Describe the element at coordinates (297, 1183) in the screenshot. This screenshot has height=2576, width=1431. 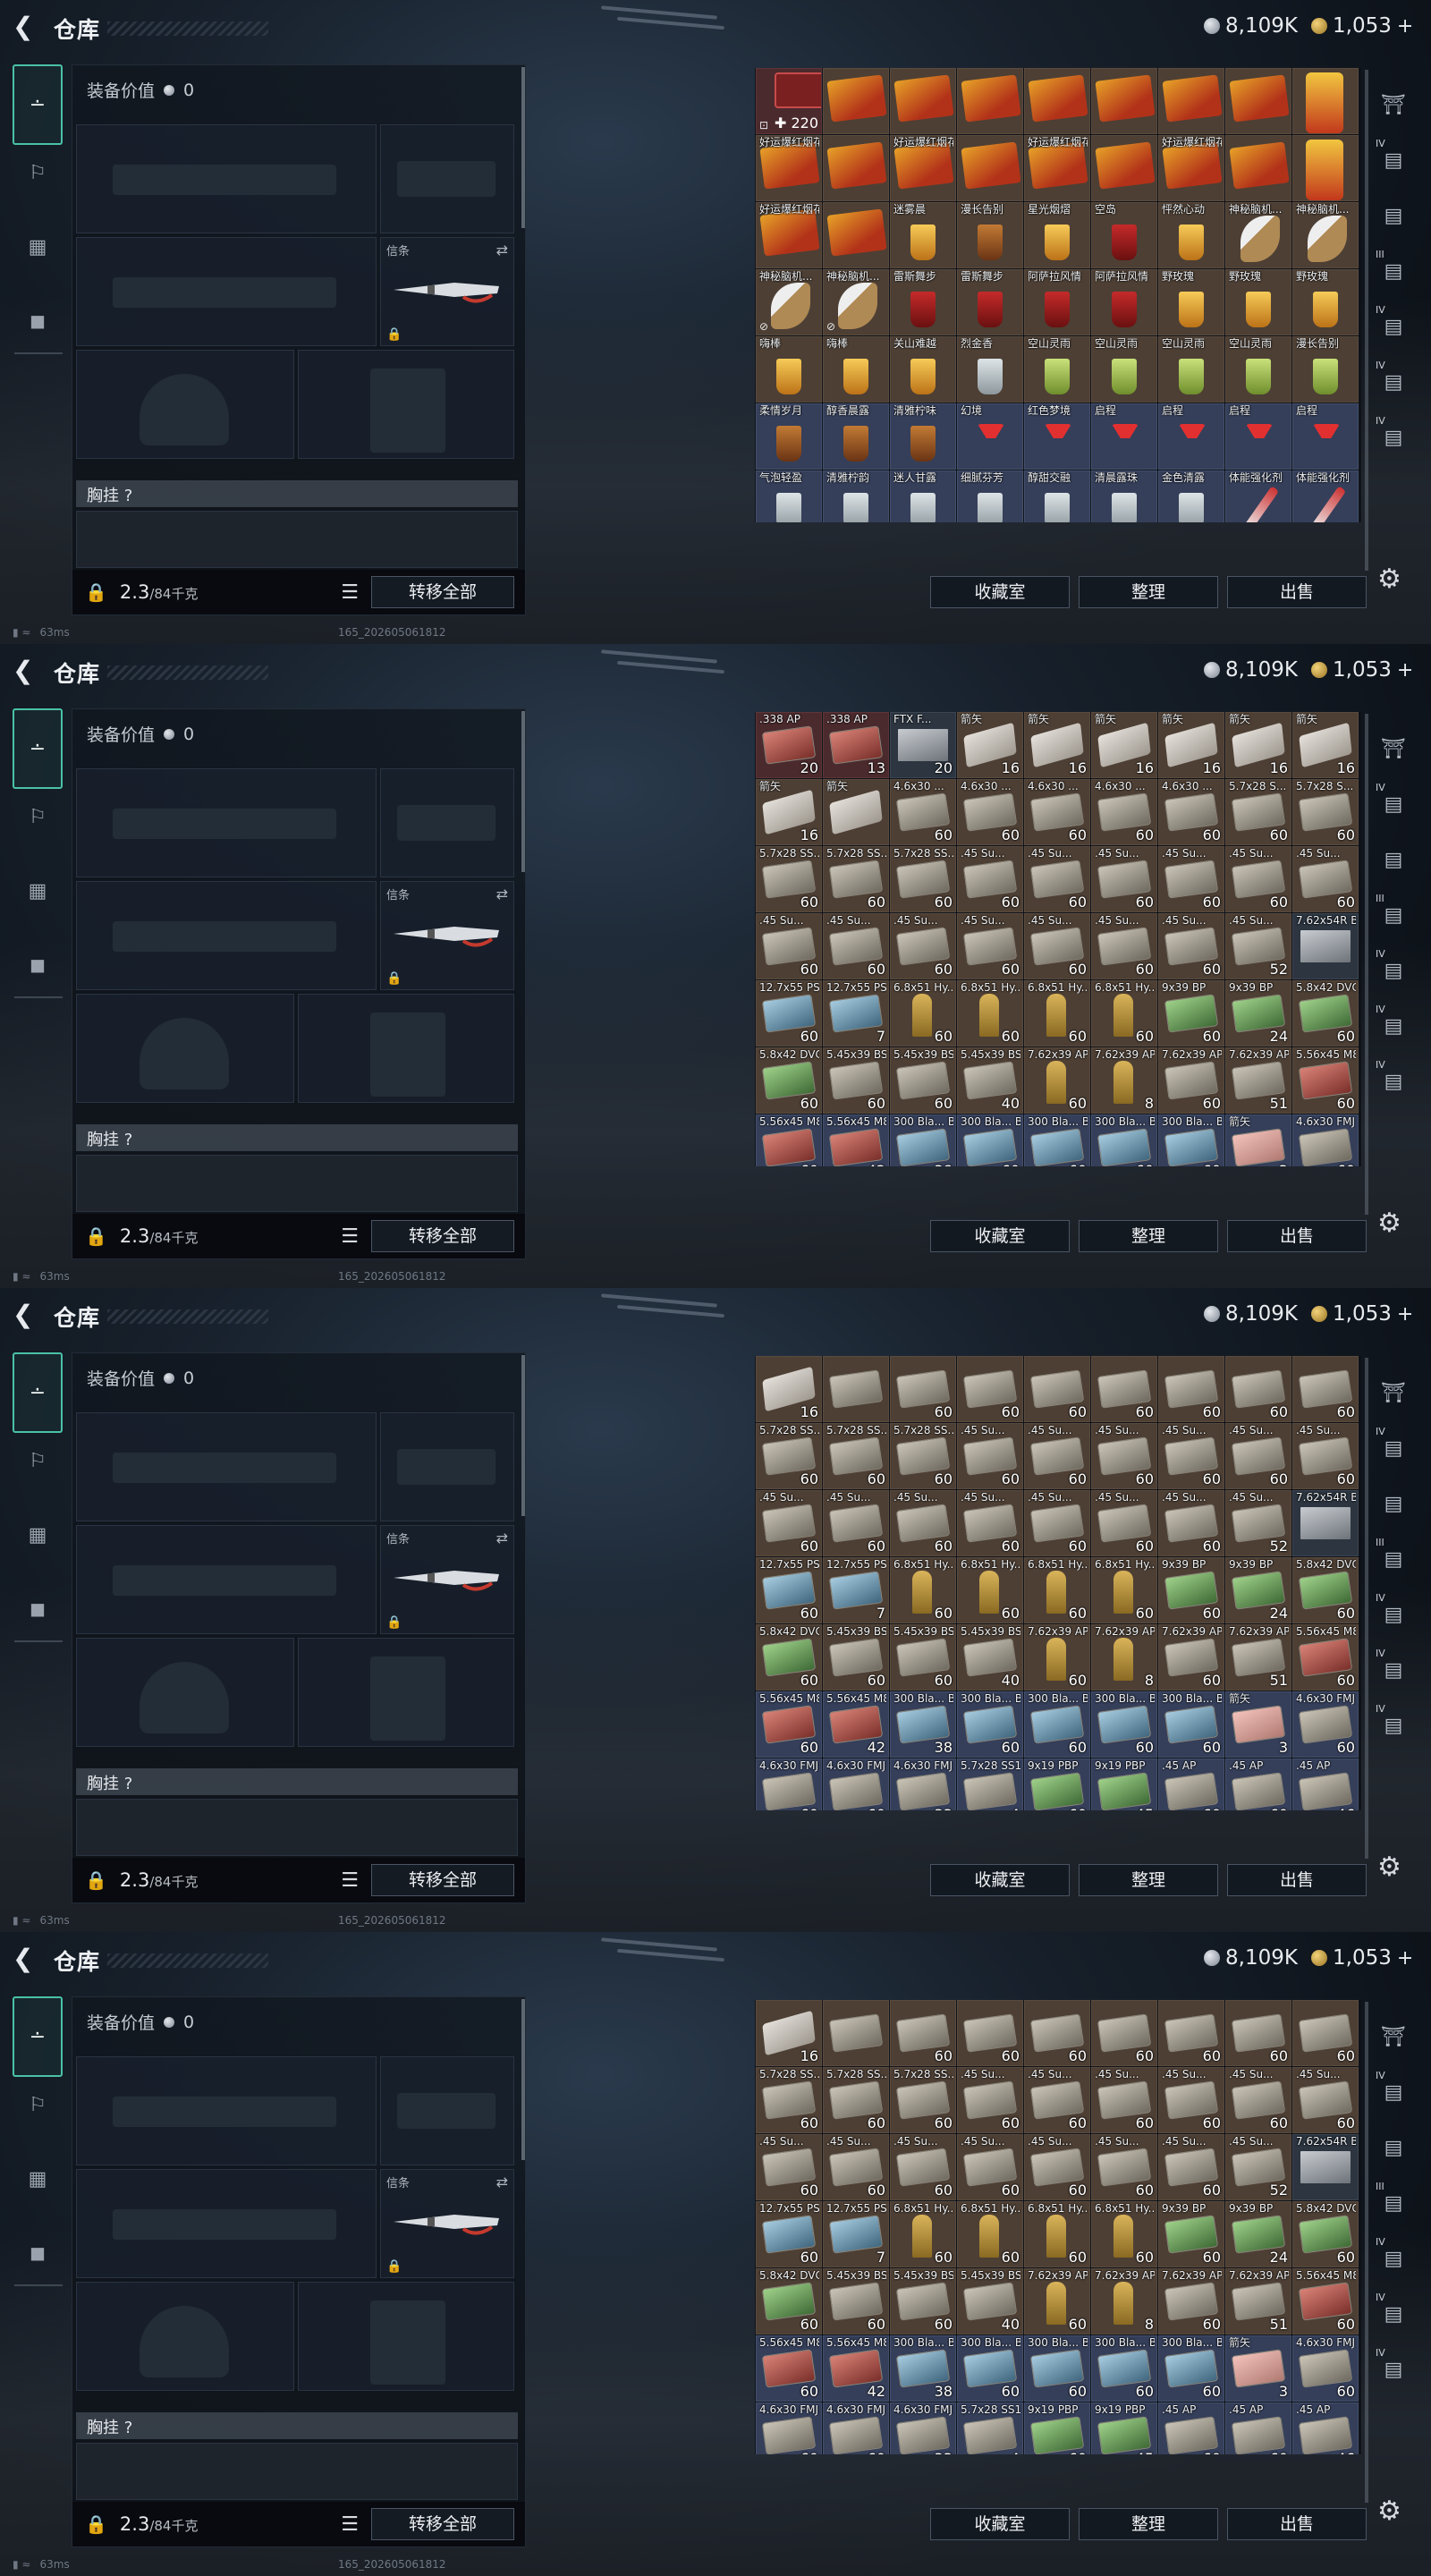
I see `chest-rig-content` at that location.